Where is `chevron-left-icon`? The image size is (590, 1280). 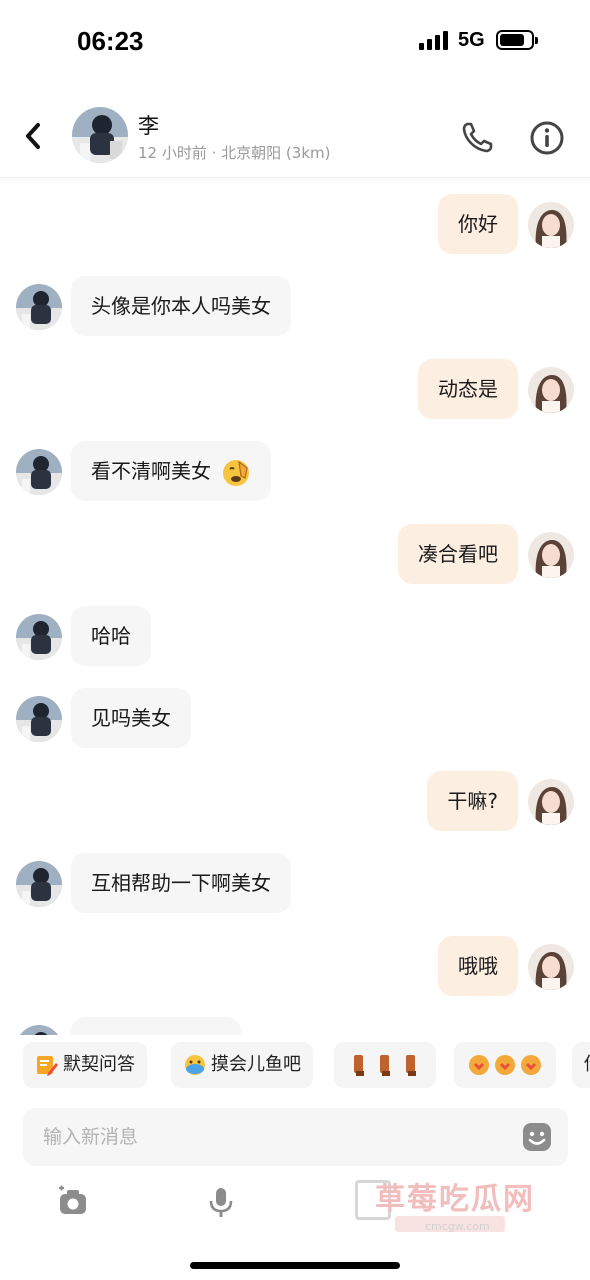
chevron-left-icon is located at coordinates (33, 136).